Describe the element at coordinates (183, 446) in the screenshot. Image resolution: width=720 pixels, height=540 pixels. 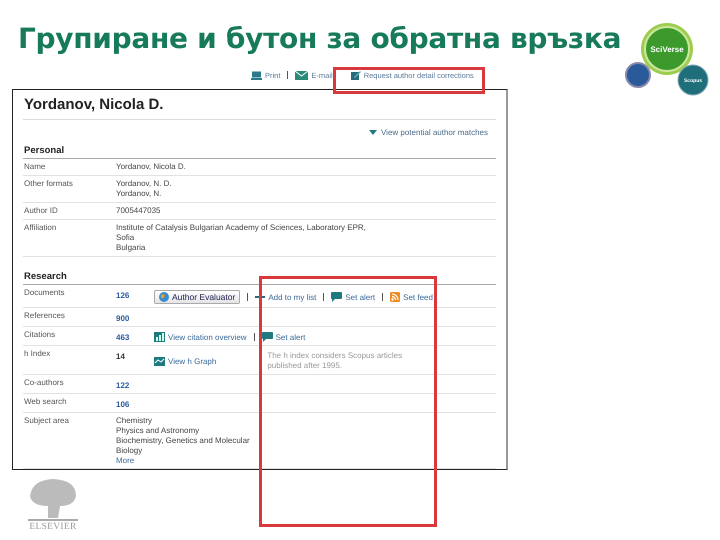
I see `field-value: Biochemistry, Genetics and Molecular Biology` at that location.